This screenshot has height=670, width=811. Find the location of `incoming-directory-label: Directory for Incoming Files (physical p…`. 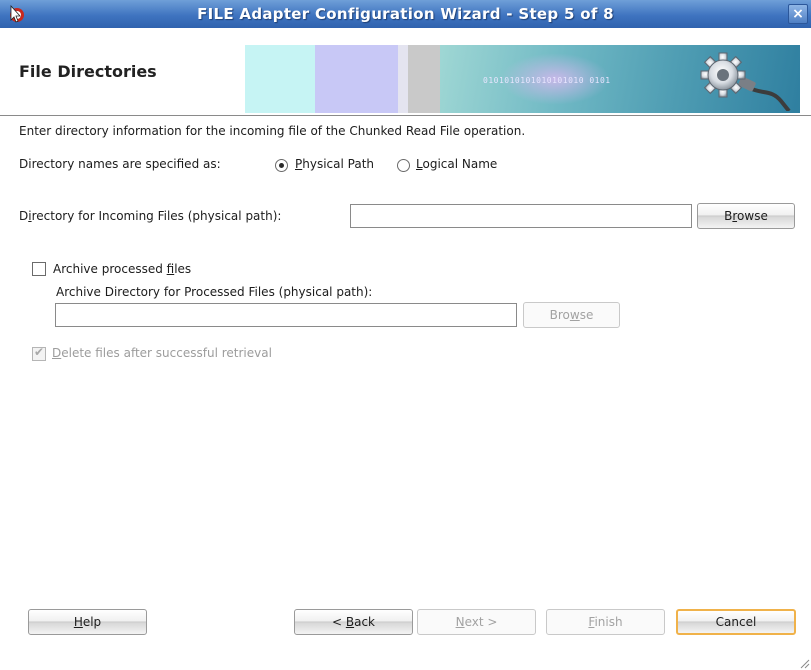

incoming-directory-label: Directory for Incoming Files (physical p… is located at coordinates (150, 216).